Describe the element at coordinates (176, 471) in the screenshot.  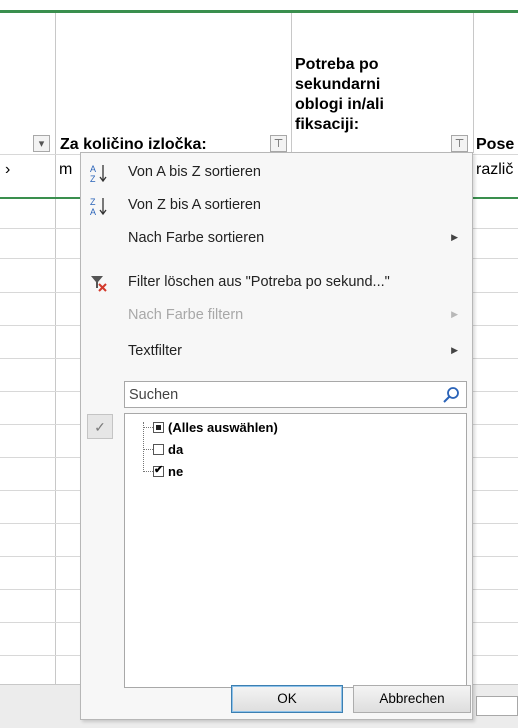
I see `list-item-label: ne` at that location.